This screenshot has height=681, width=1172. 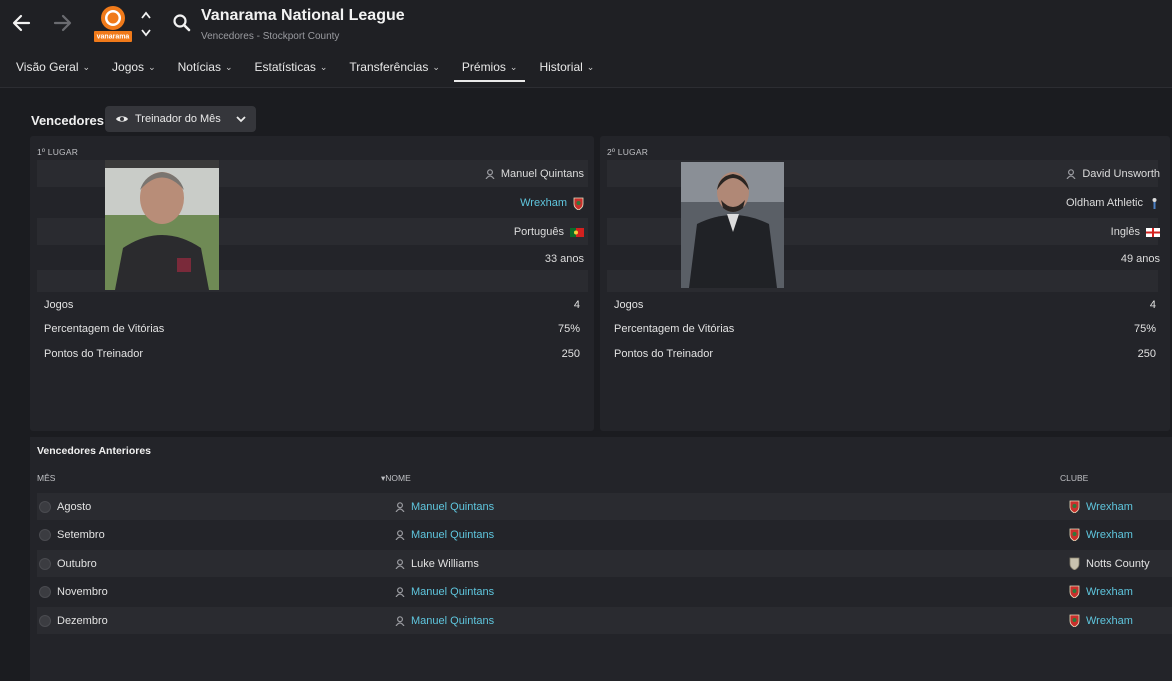 What do you see at coordinates (1154, 203) in the screenshot?
I see `oldham-crest-icon` at bounding box center [1154, 203].